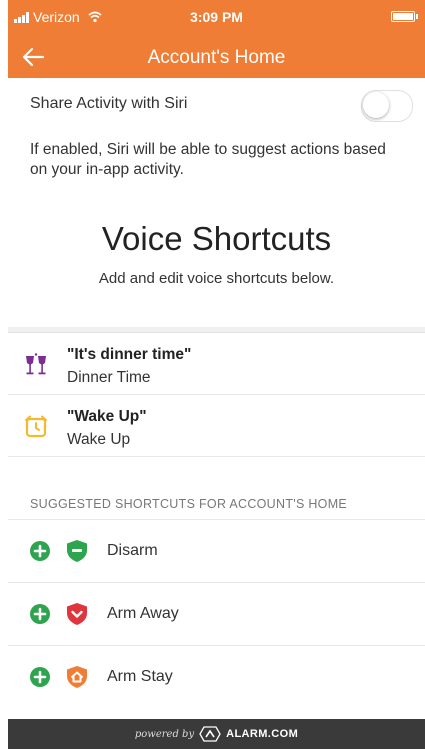 This screenshot has height=749, width=425. I want to click on suggested-row-arm-stay: Arm Stay, so click(216, 676).